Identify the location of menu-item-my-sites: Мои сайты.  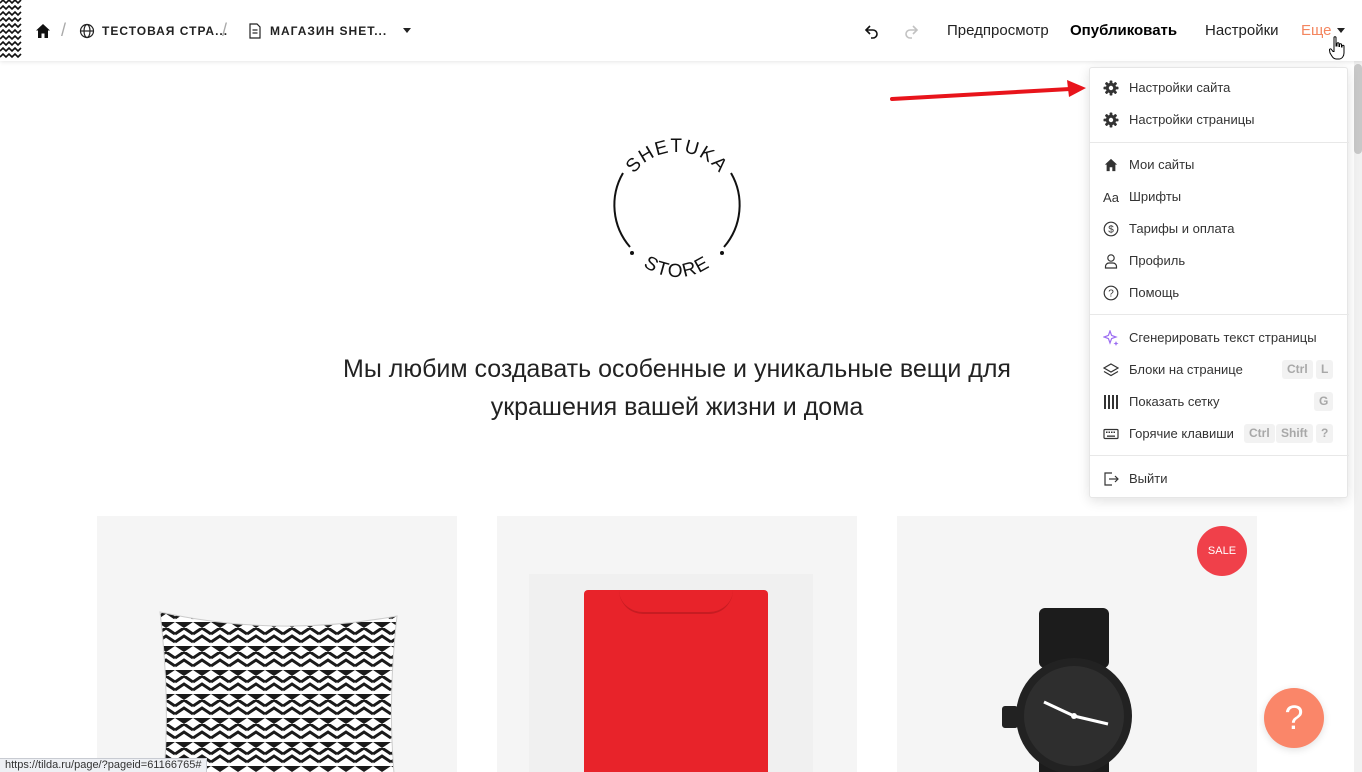
(1219, 165).